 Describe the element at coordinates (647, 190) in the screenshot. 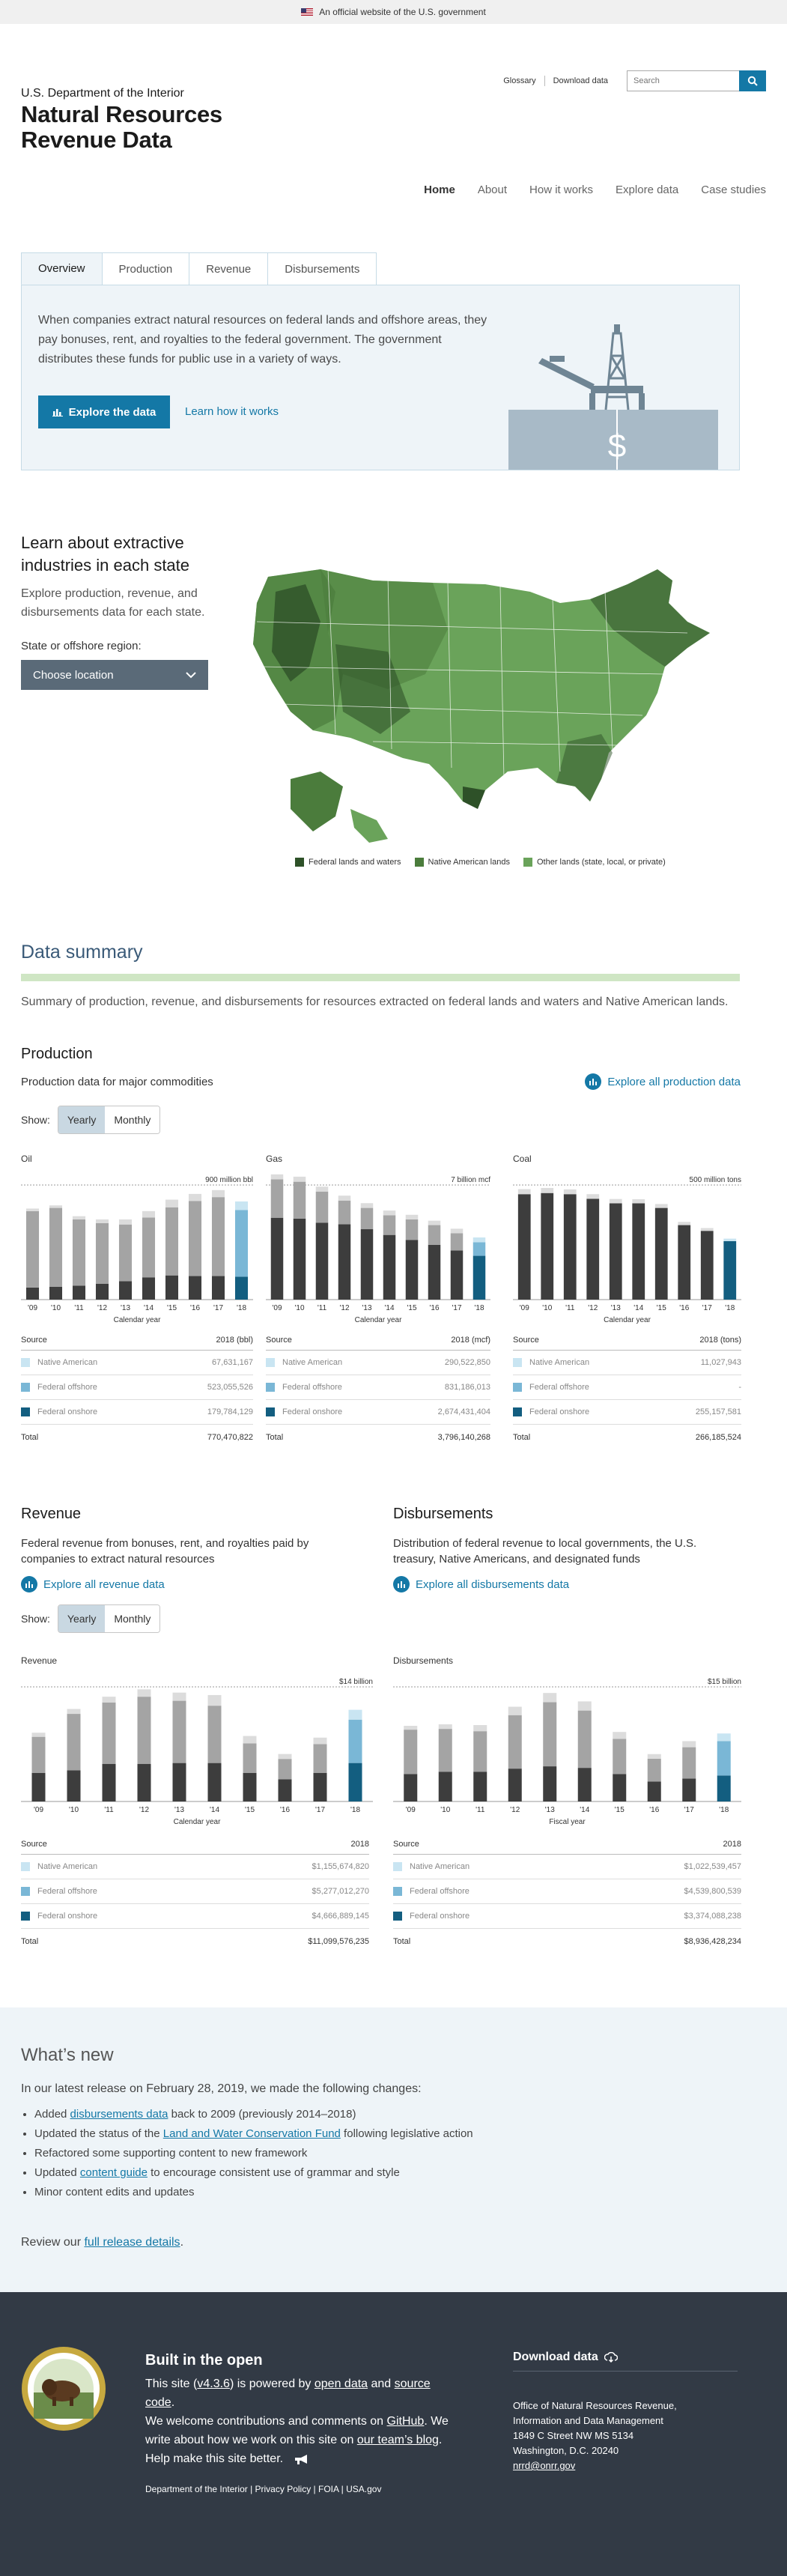

I see `nav-explore-data: Explore data` at that location.